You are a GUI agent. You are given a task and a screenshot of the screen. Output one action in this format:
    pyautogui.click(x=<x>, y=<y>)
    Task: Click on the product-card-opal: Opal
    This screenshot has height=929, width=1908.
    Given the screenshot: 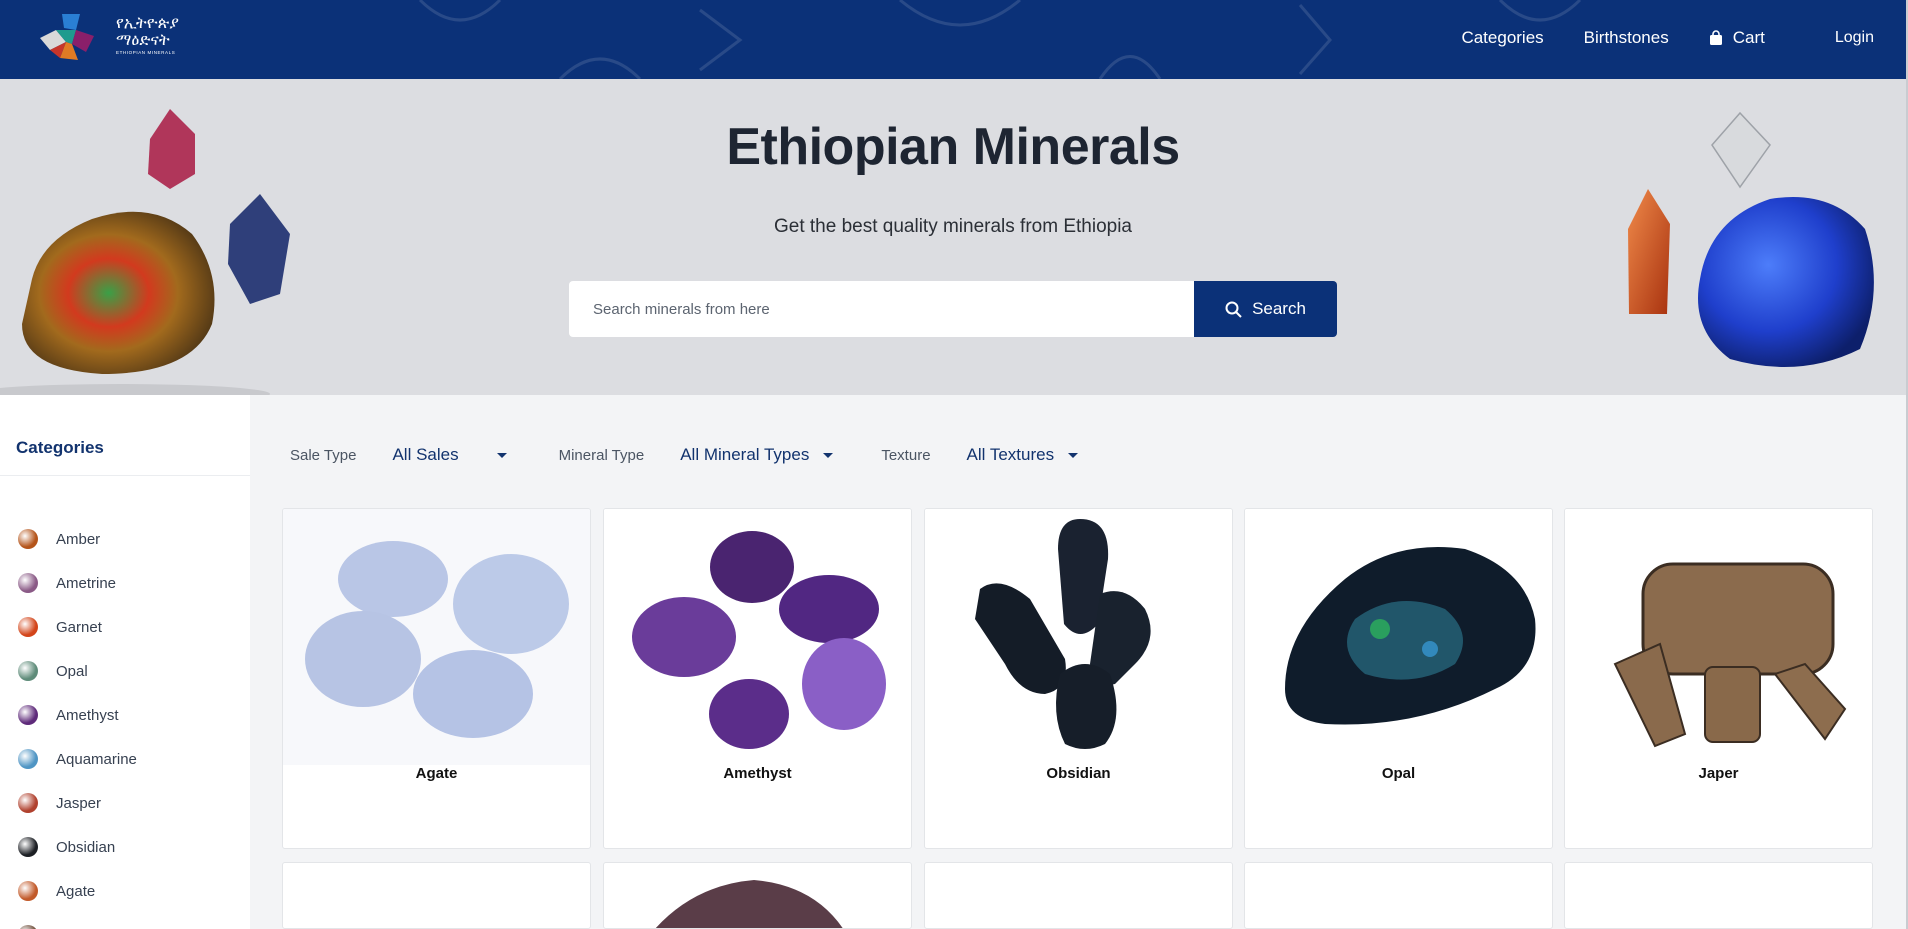 What is the action you would take?
    pyautogui.click(x=1398, y=678)
    